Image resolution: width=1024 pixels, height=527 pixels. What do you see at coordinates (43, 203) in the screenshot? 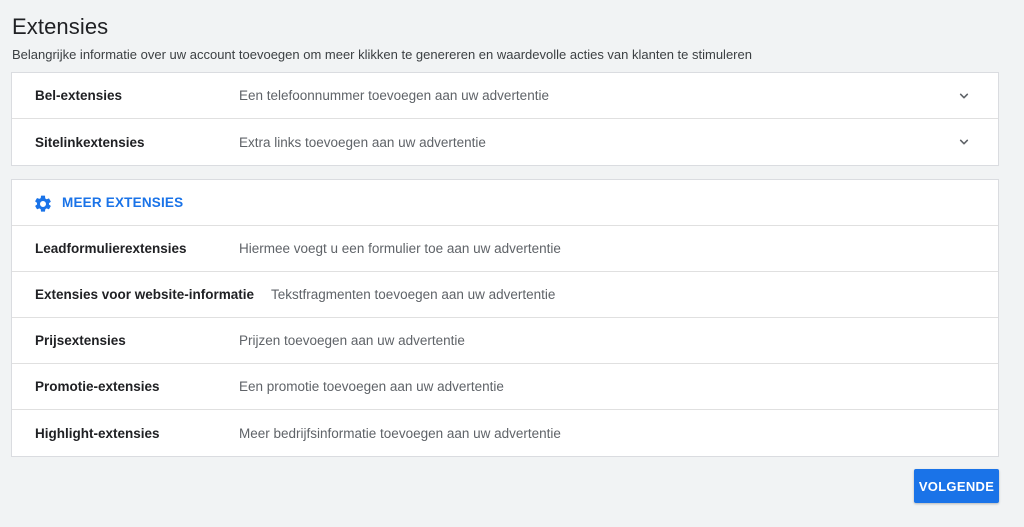
I see `gear-icon` at bounding box center [43, 203].